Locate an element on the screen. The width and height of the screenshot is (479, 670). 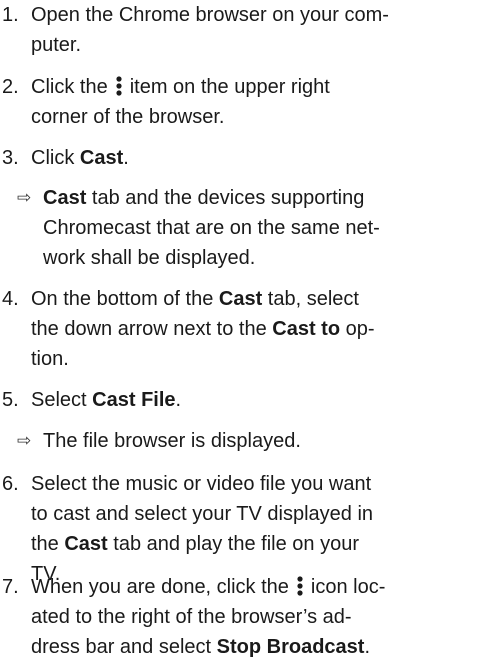
step-text: icon loc- is located at coordinates (348, 587).